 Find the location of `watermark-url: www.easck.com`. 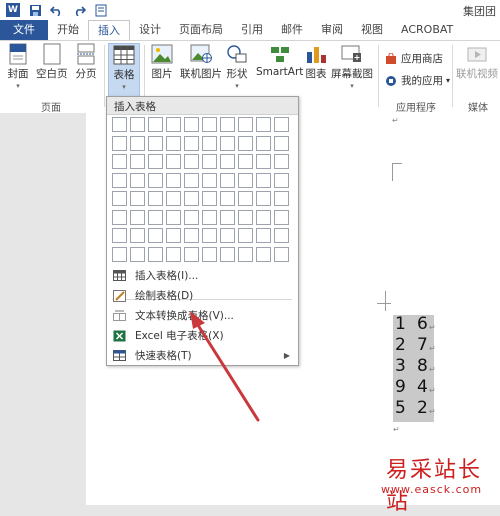

watermark-url: www.easck.com is located at coordinates (432, 489).